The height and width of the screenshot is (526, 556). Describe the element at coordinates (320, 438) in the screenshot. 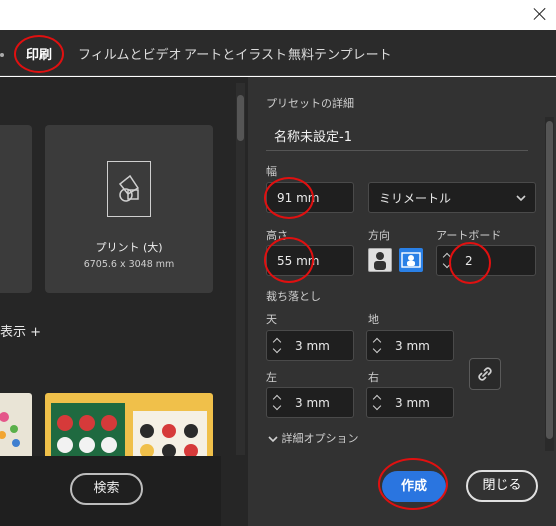

I see `advanced-options-label: 詳細オプション` at that location.